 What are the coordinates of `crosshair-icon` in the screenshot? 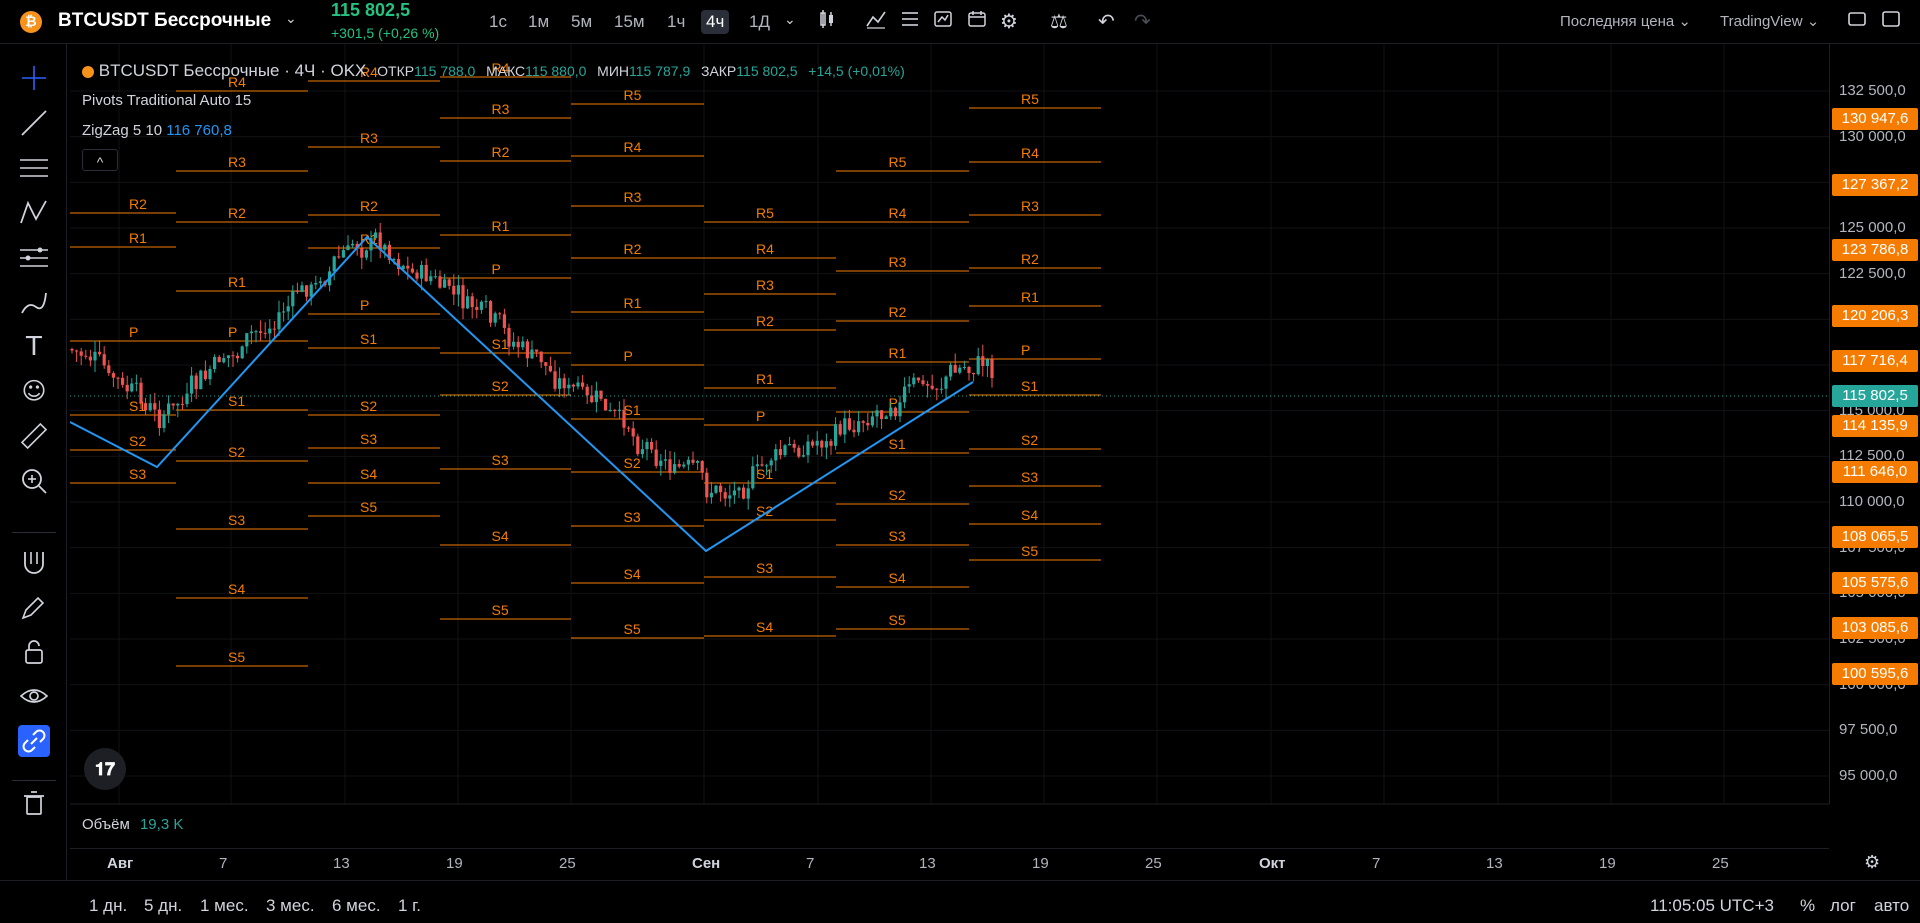 It's located at (34, 78).